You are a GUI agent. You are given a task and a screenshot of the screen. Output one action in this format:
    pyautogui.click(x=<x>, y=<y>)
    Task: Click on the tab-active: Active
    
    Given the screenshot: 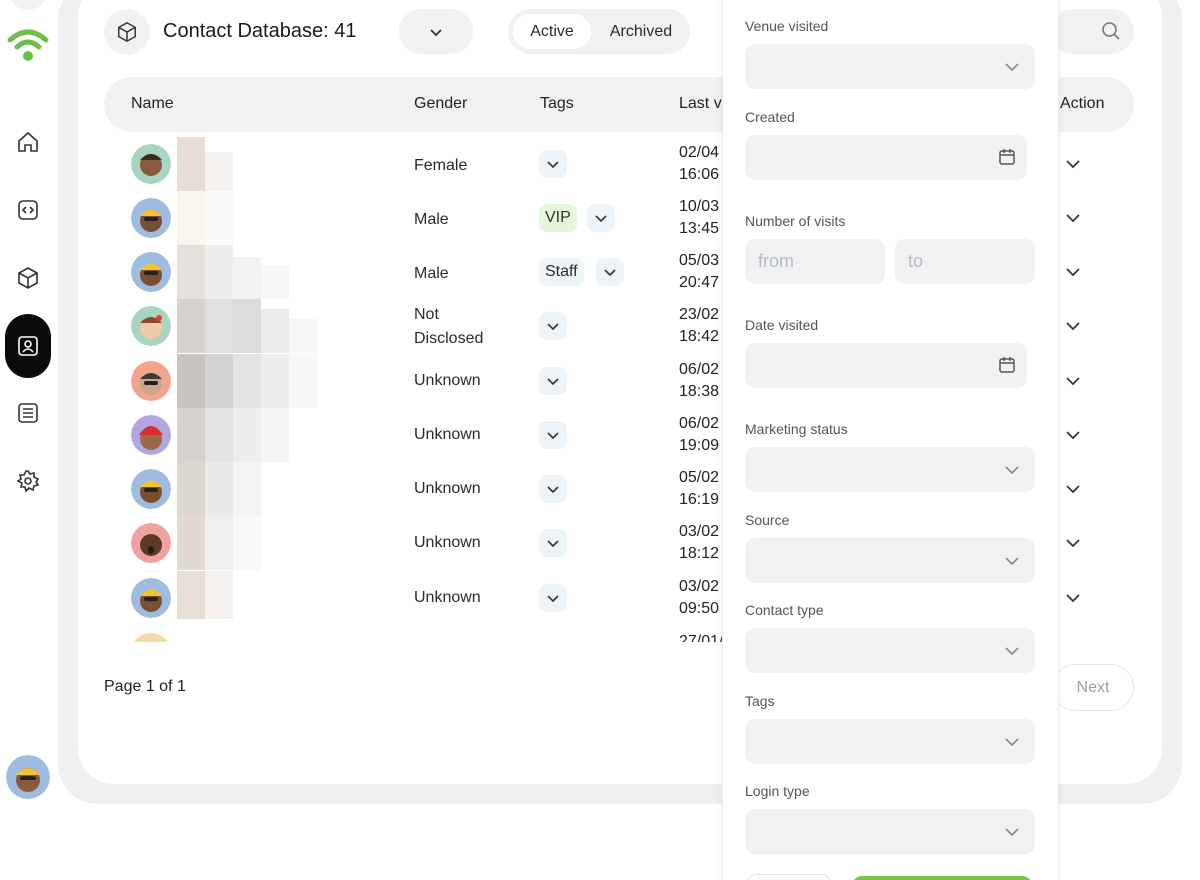 What is the action you would take?
    pyautogui.click(x=552, y=31)
    